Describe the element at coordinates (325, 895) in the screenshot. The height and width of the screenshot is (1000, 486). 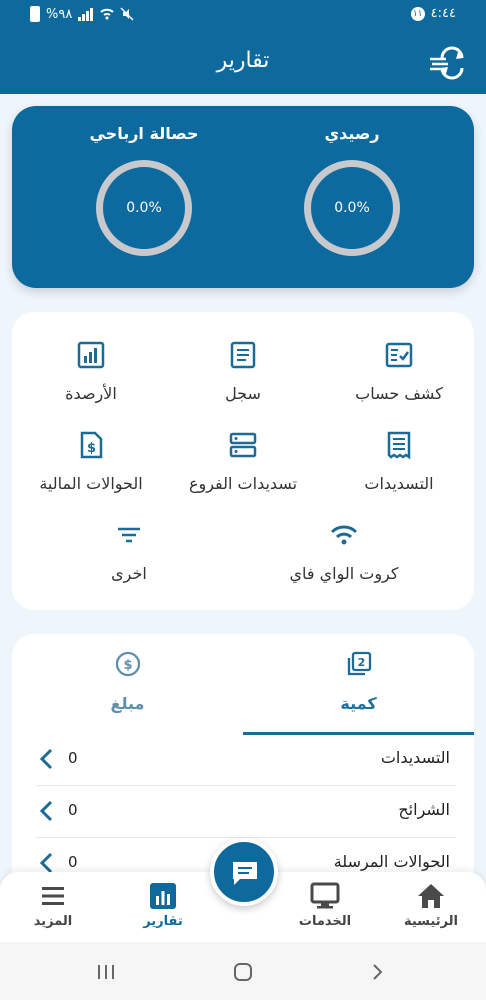
I see `monitor-icon` at that location.